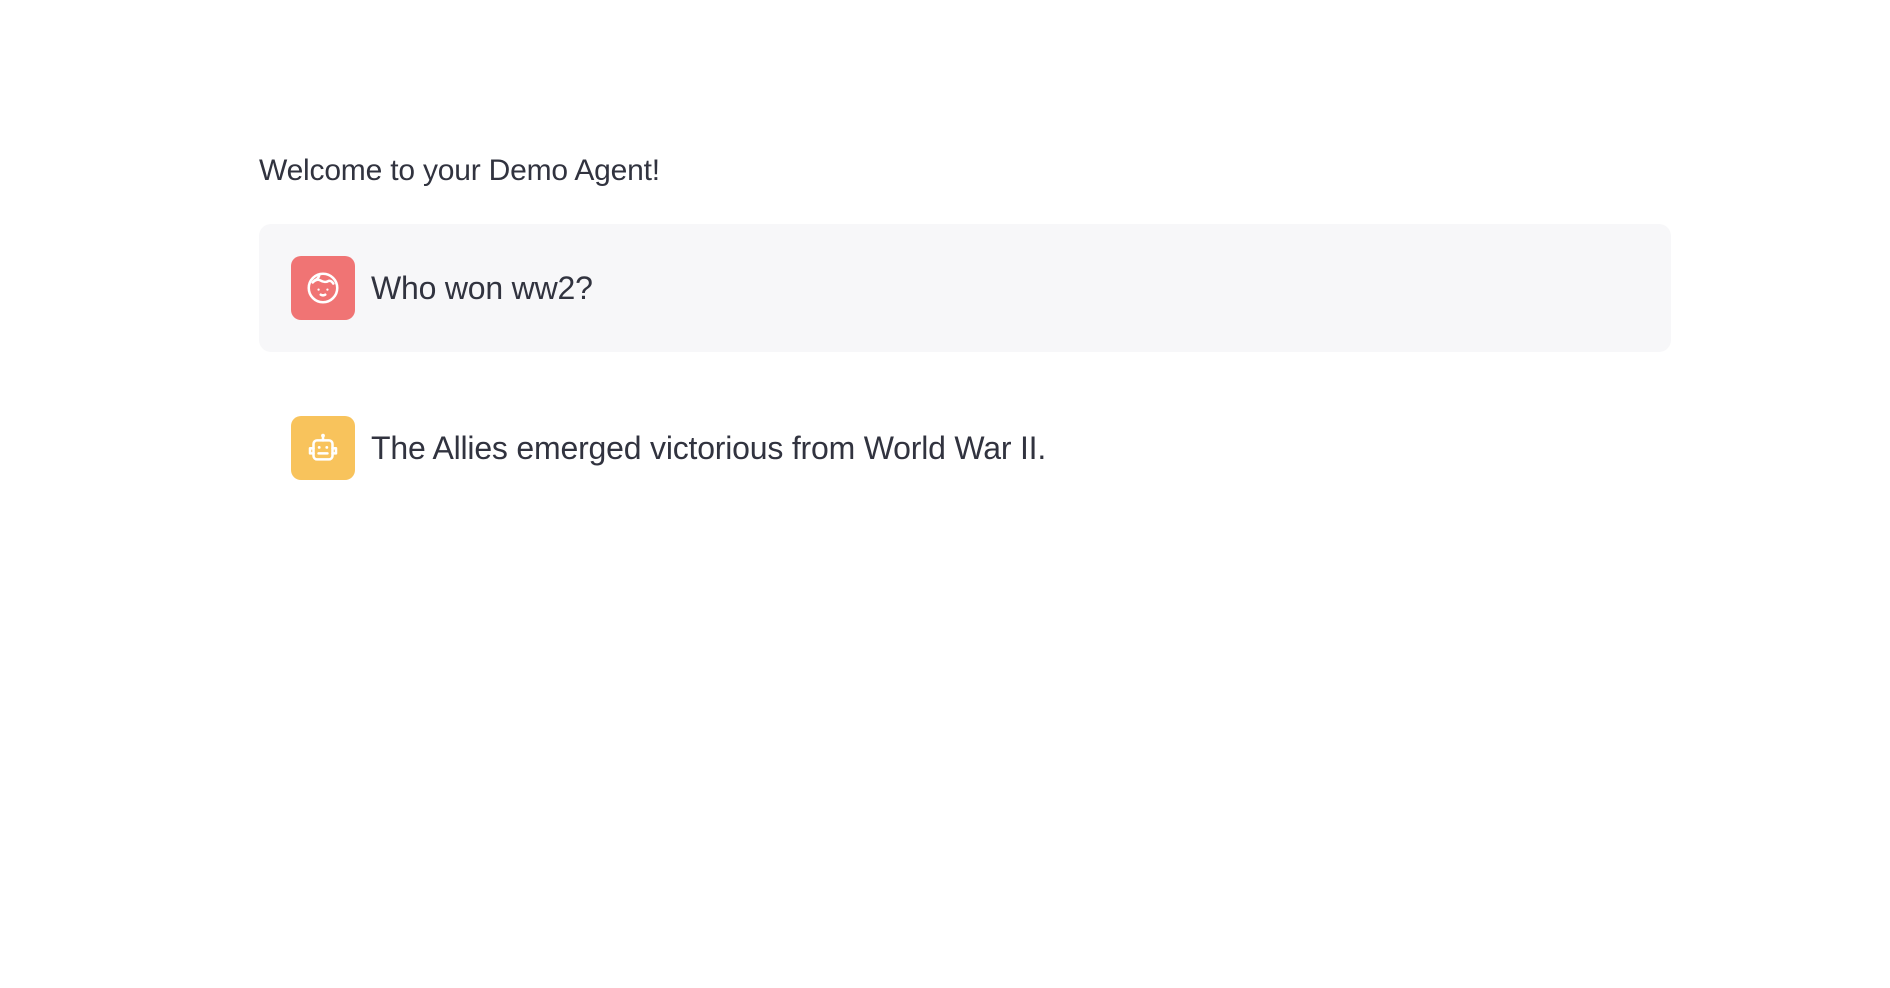  Describe the element at coordinates (965, 288) in the screenshot. I see `chat-message-user: Who won ww2?` at that location.